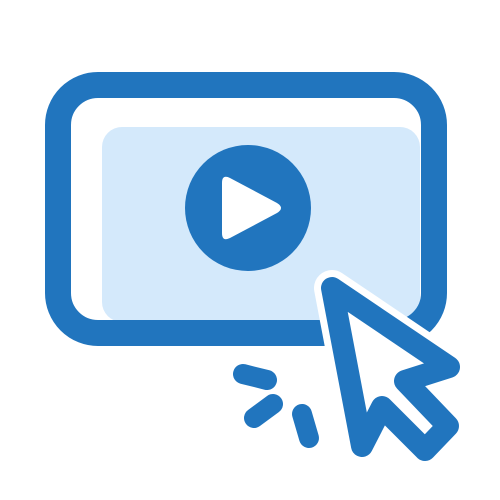  What do you see at coordinates (255, 377) in the screenshot?
I see `click-line-top` at bounding box center [255, 377].